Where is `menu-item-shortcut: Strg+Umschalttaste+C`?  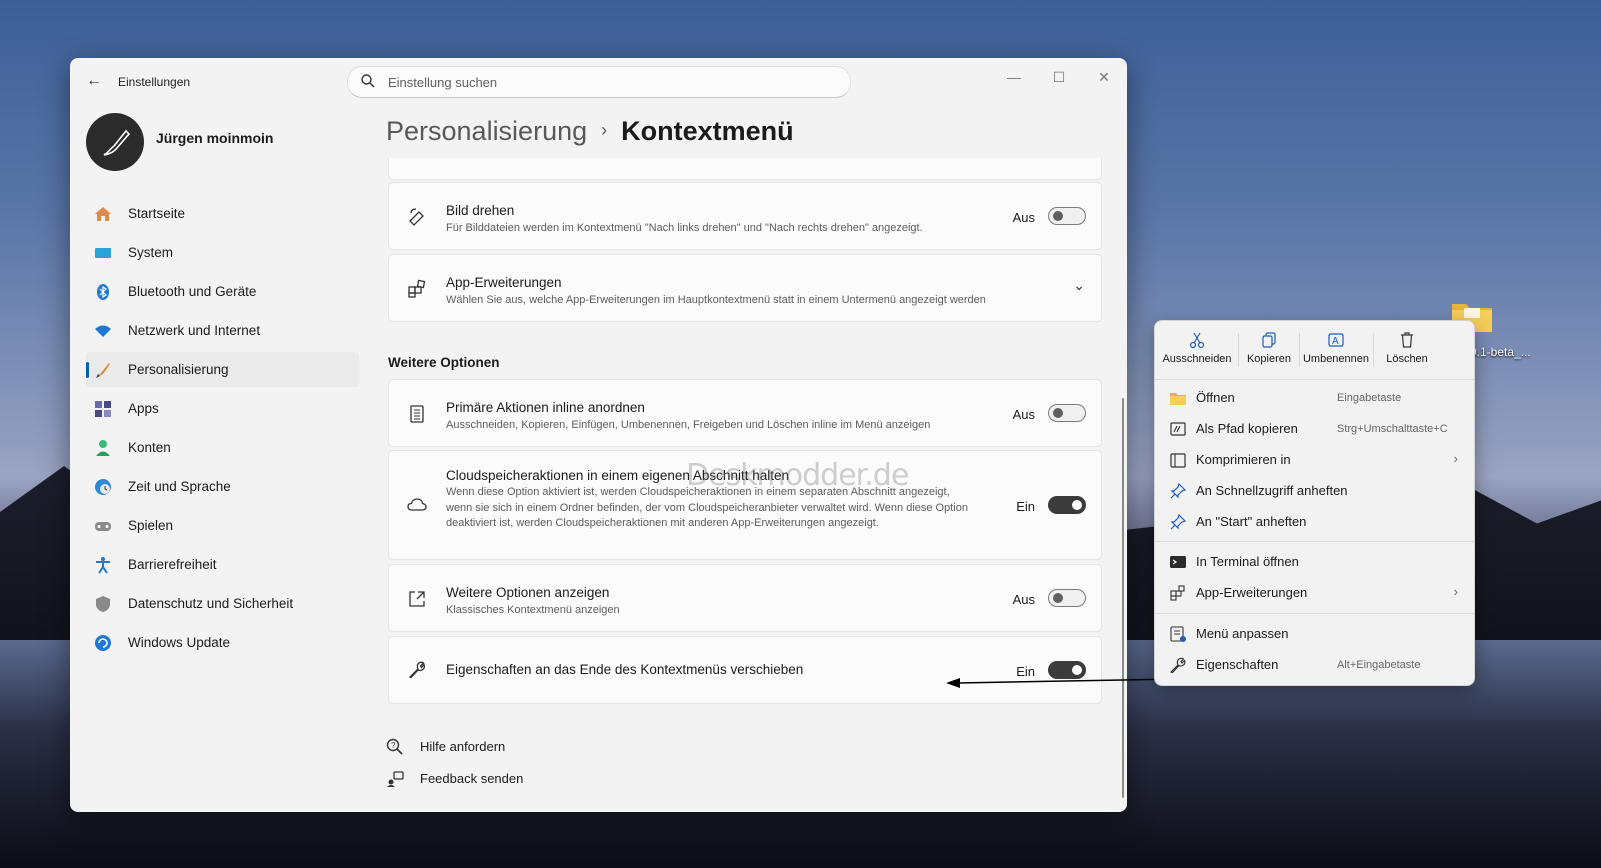 menu-item-shortcut: Strg+Umschalttaste+C is located at coordinates (1392, 429).